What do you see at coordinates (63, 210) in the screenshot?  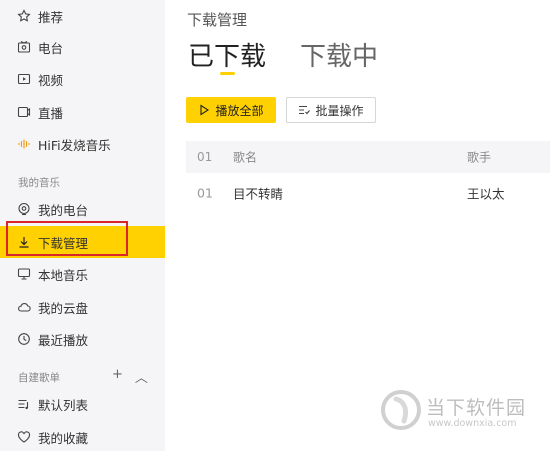 I see `sidebar-item-label: 我的电台` at bounding box center [63, 210].